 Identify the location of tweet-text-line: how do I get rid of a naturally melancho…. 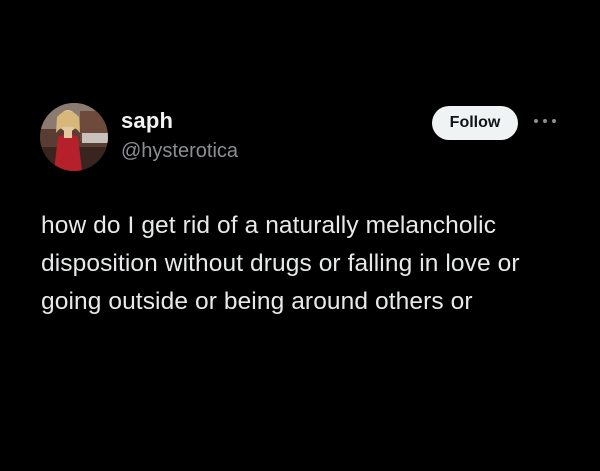
(269, 225).